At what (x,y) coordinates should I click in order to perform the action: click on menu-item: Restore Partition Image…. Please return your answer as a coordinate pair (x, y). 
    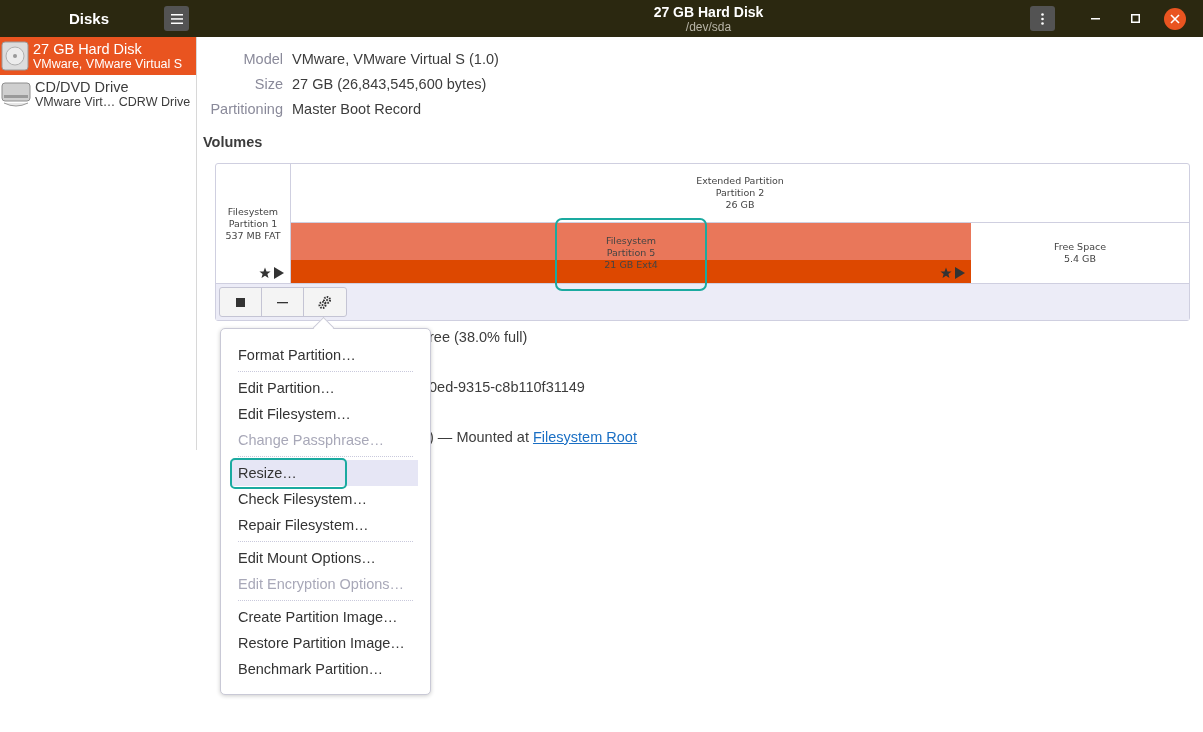
    Looking at the image, I should click on (324, 643).